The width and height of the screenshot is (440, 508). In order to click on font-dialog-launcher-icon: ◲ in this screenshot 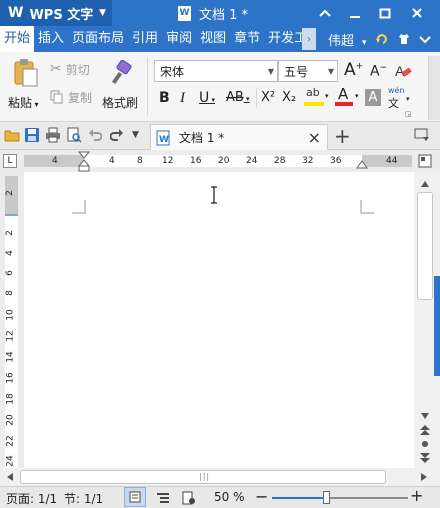, I will do `click(408, 114)`.